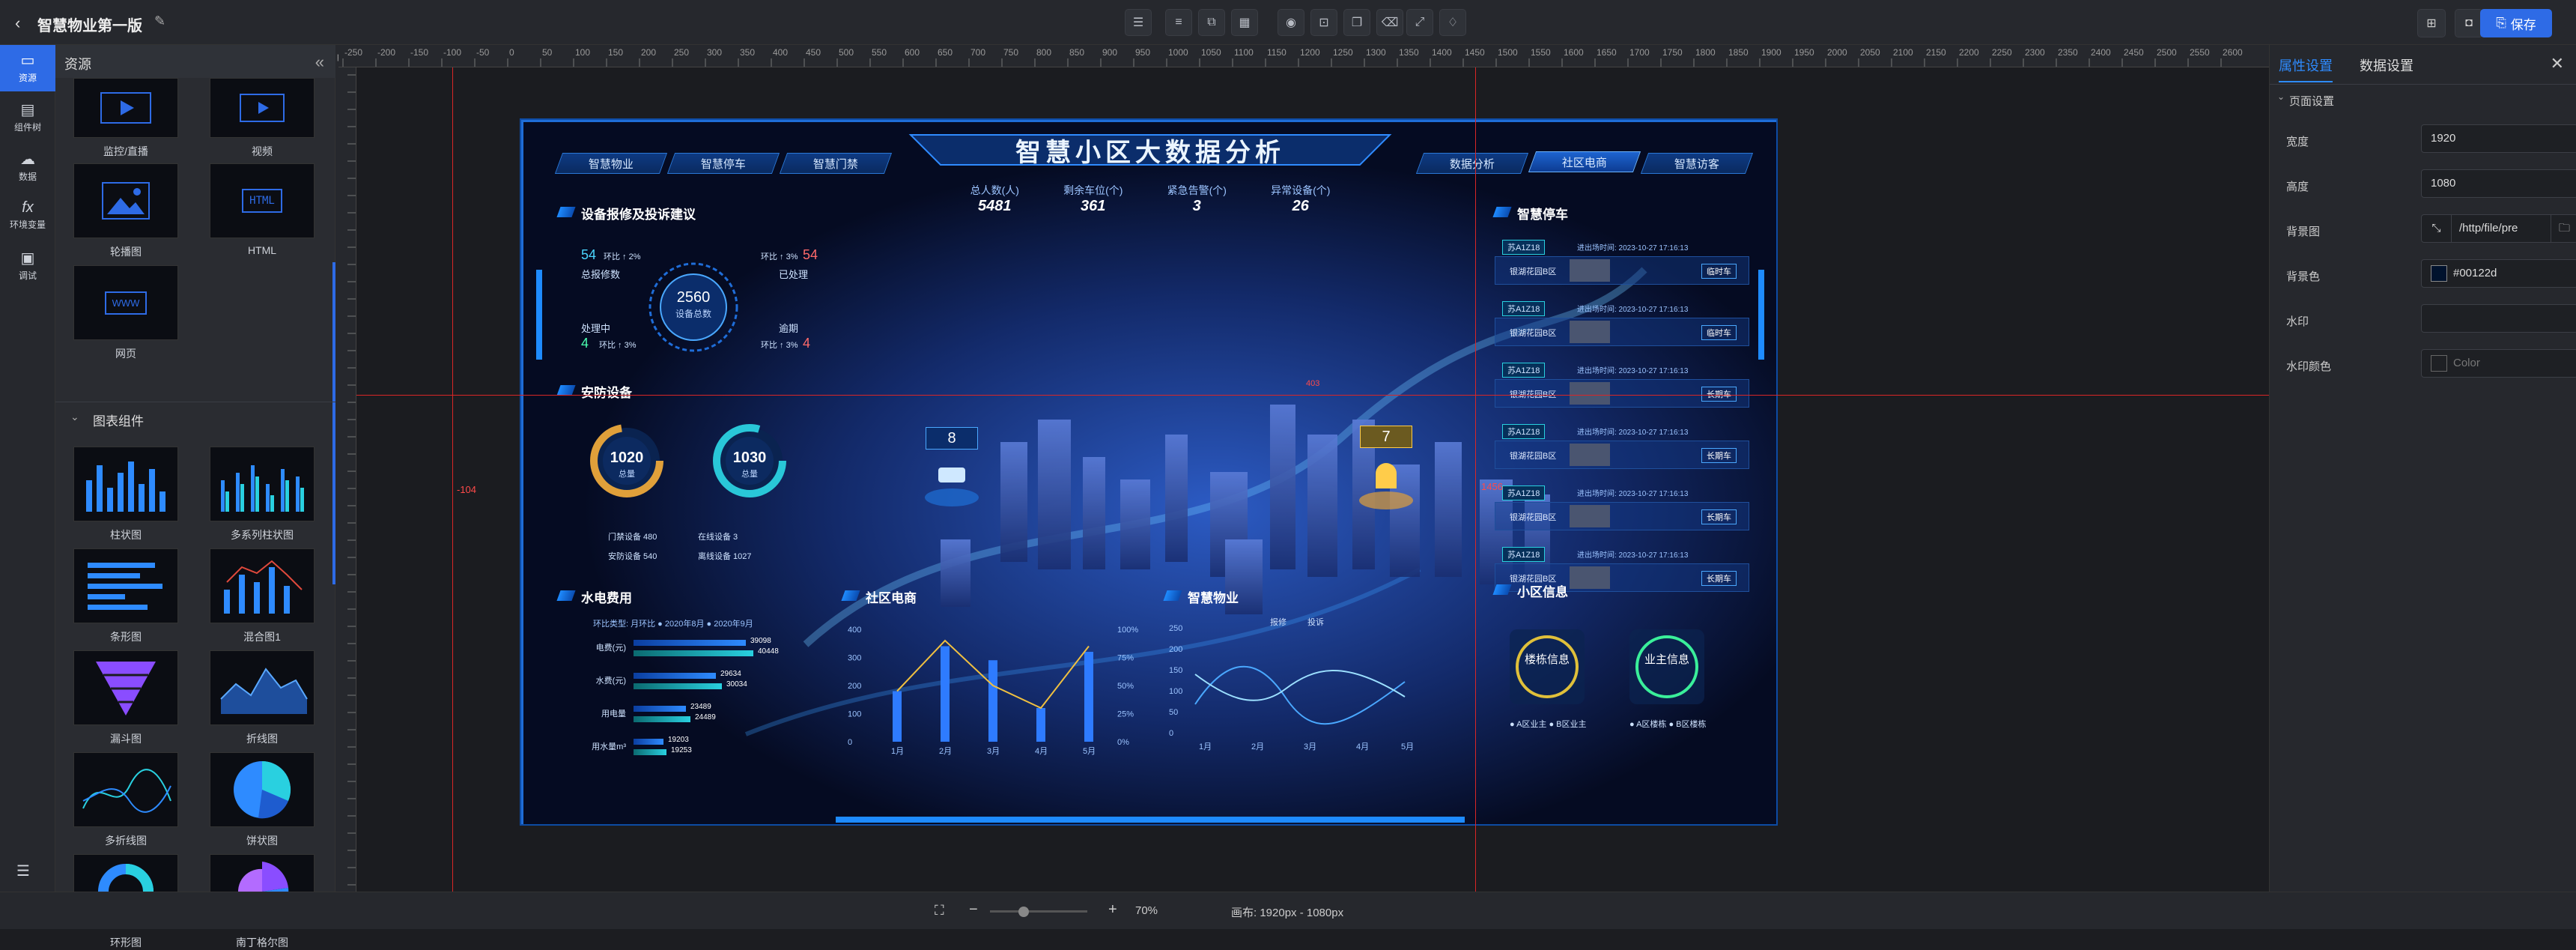  I want to click on fx-icon: fx, so click(28, 207).